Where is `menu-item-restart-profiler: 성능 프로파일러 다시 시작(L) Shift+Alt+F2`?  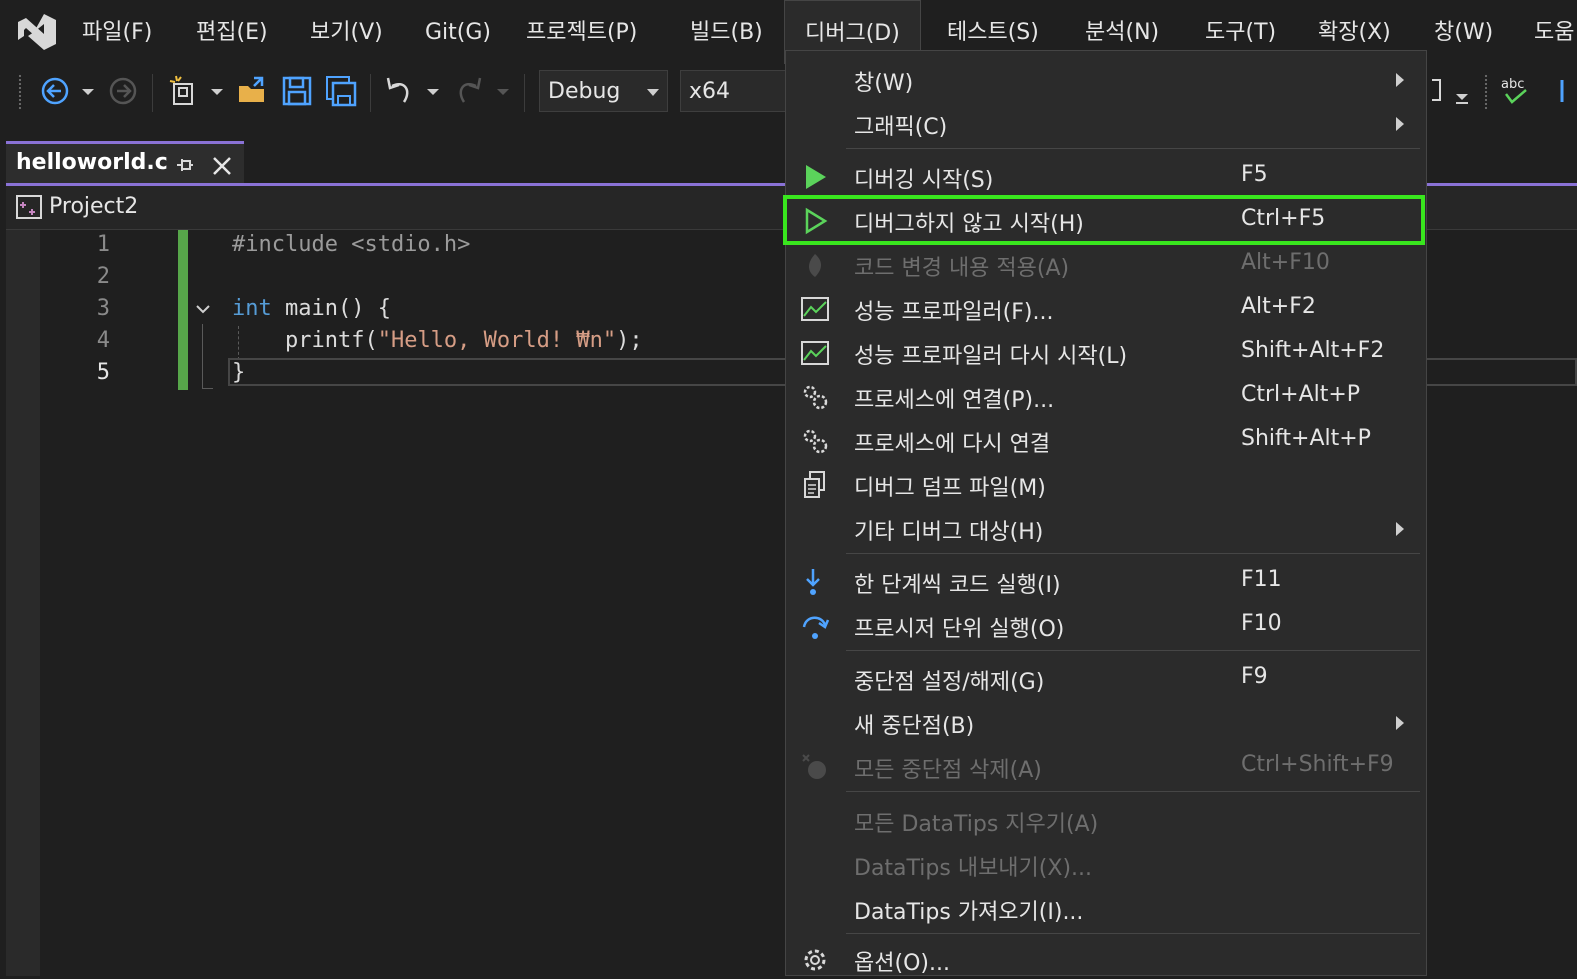 menu-item-restart-profiler: 성능 프로파일러 다시 시작(L) Shift+Alt+F2 is located at coordinates (1106, 352).